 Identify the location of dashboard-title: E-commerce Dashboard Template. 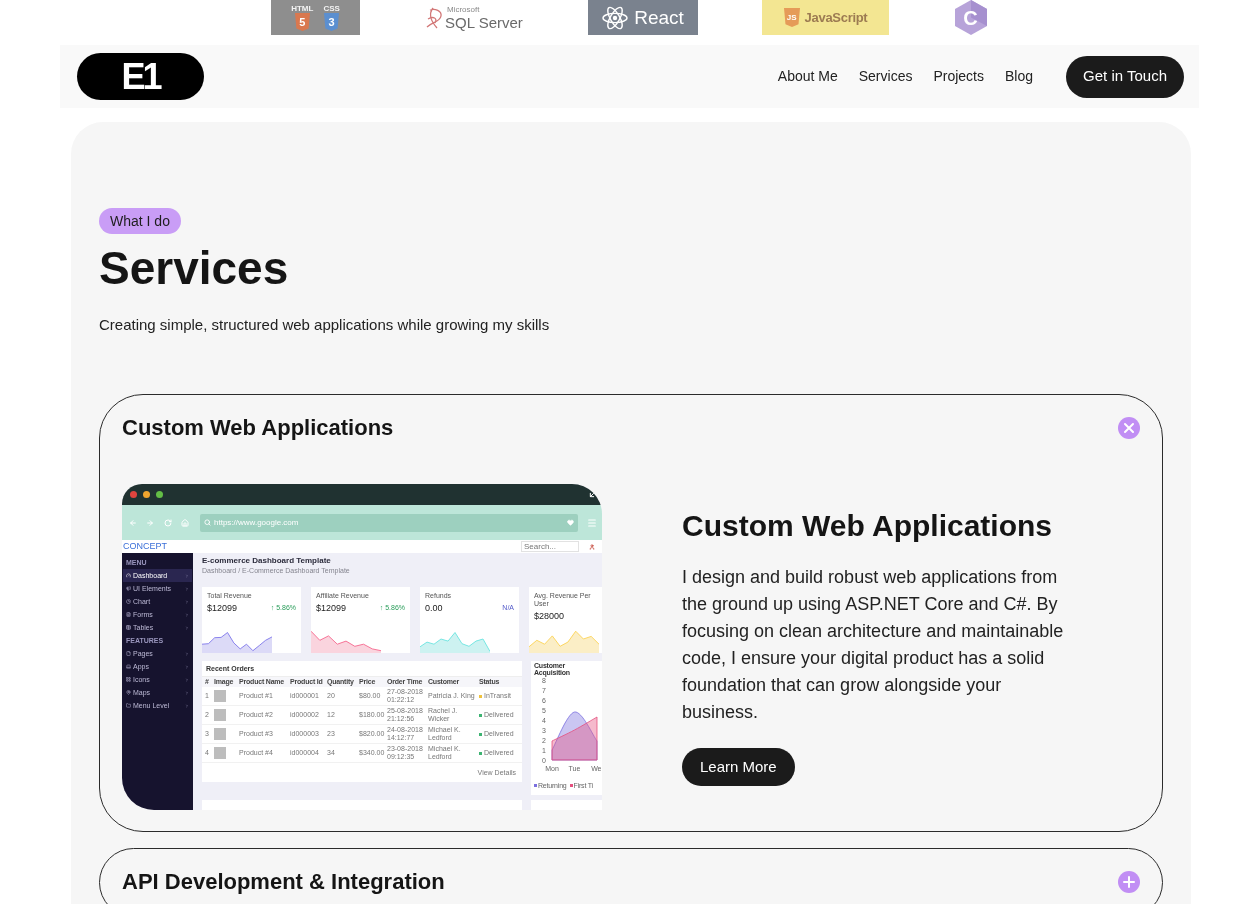
(267, 561).